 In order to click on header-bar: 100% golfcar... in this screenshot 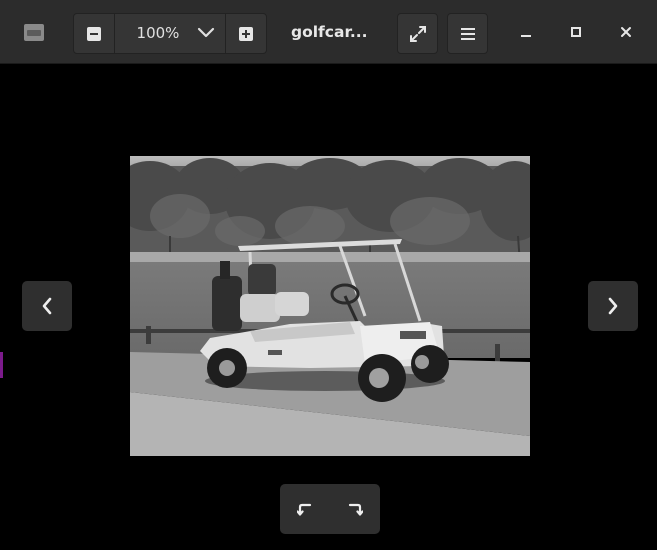, I will do `click(328, 32)`.